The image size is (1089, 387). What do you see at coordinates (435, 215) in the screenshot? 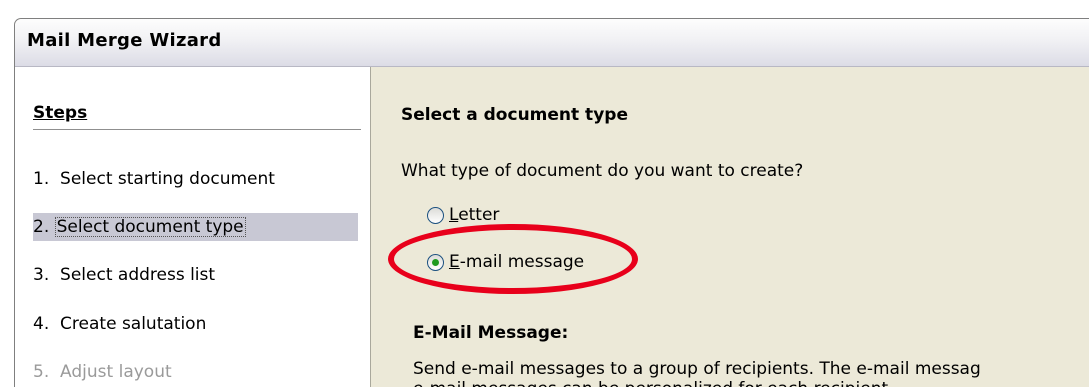
I see `letter-radio-button` at bounding box center [435, 215].